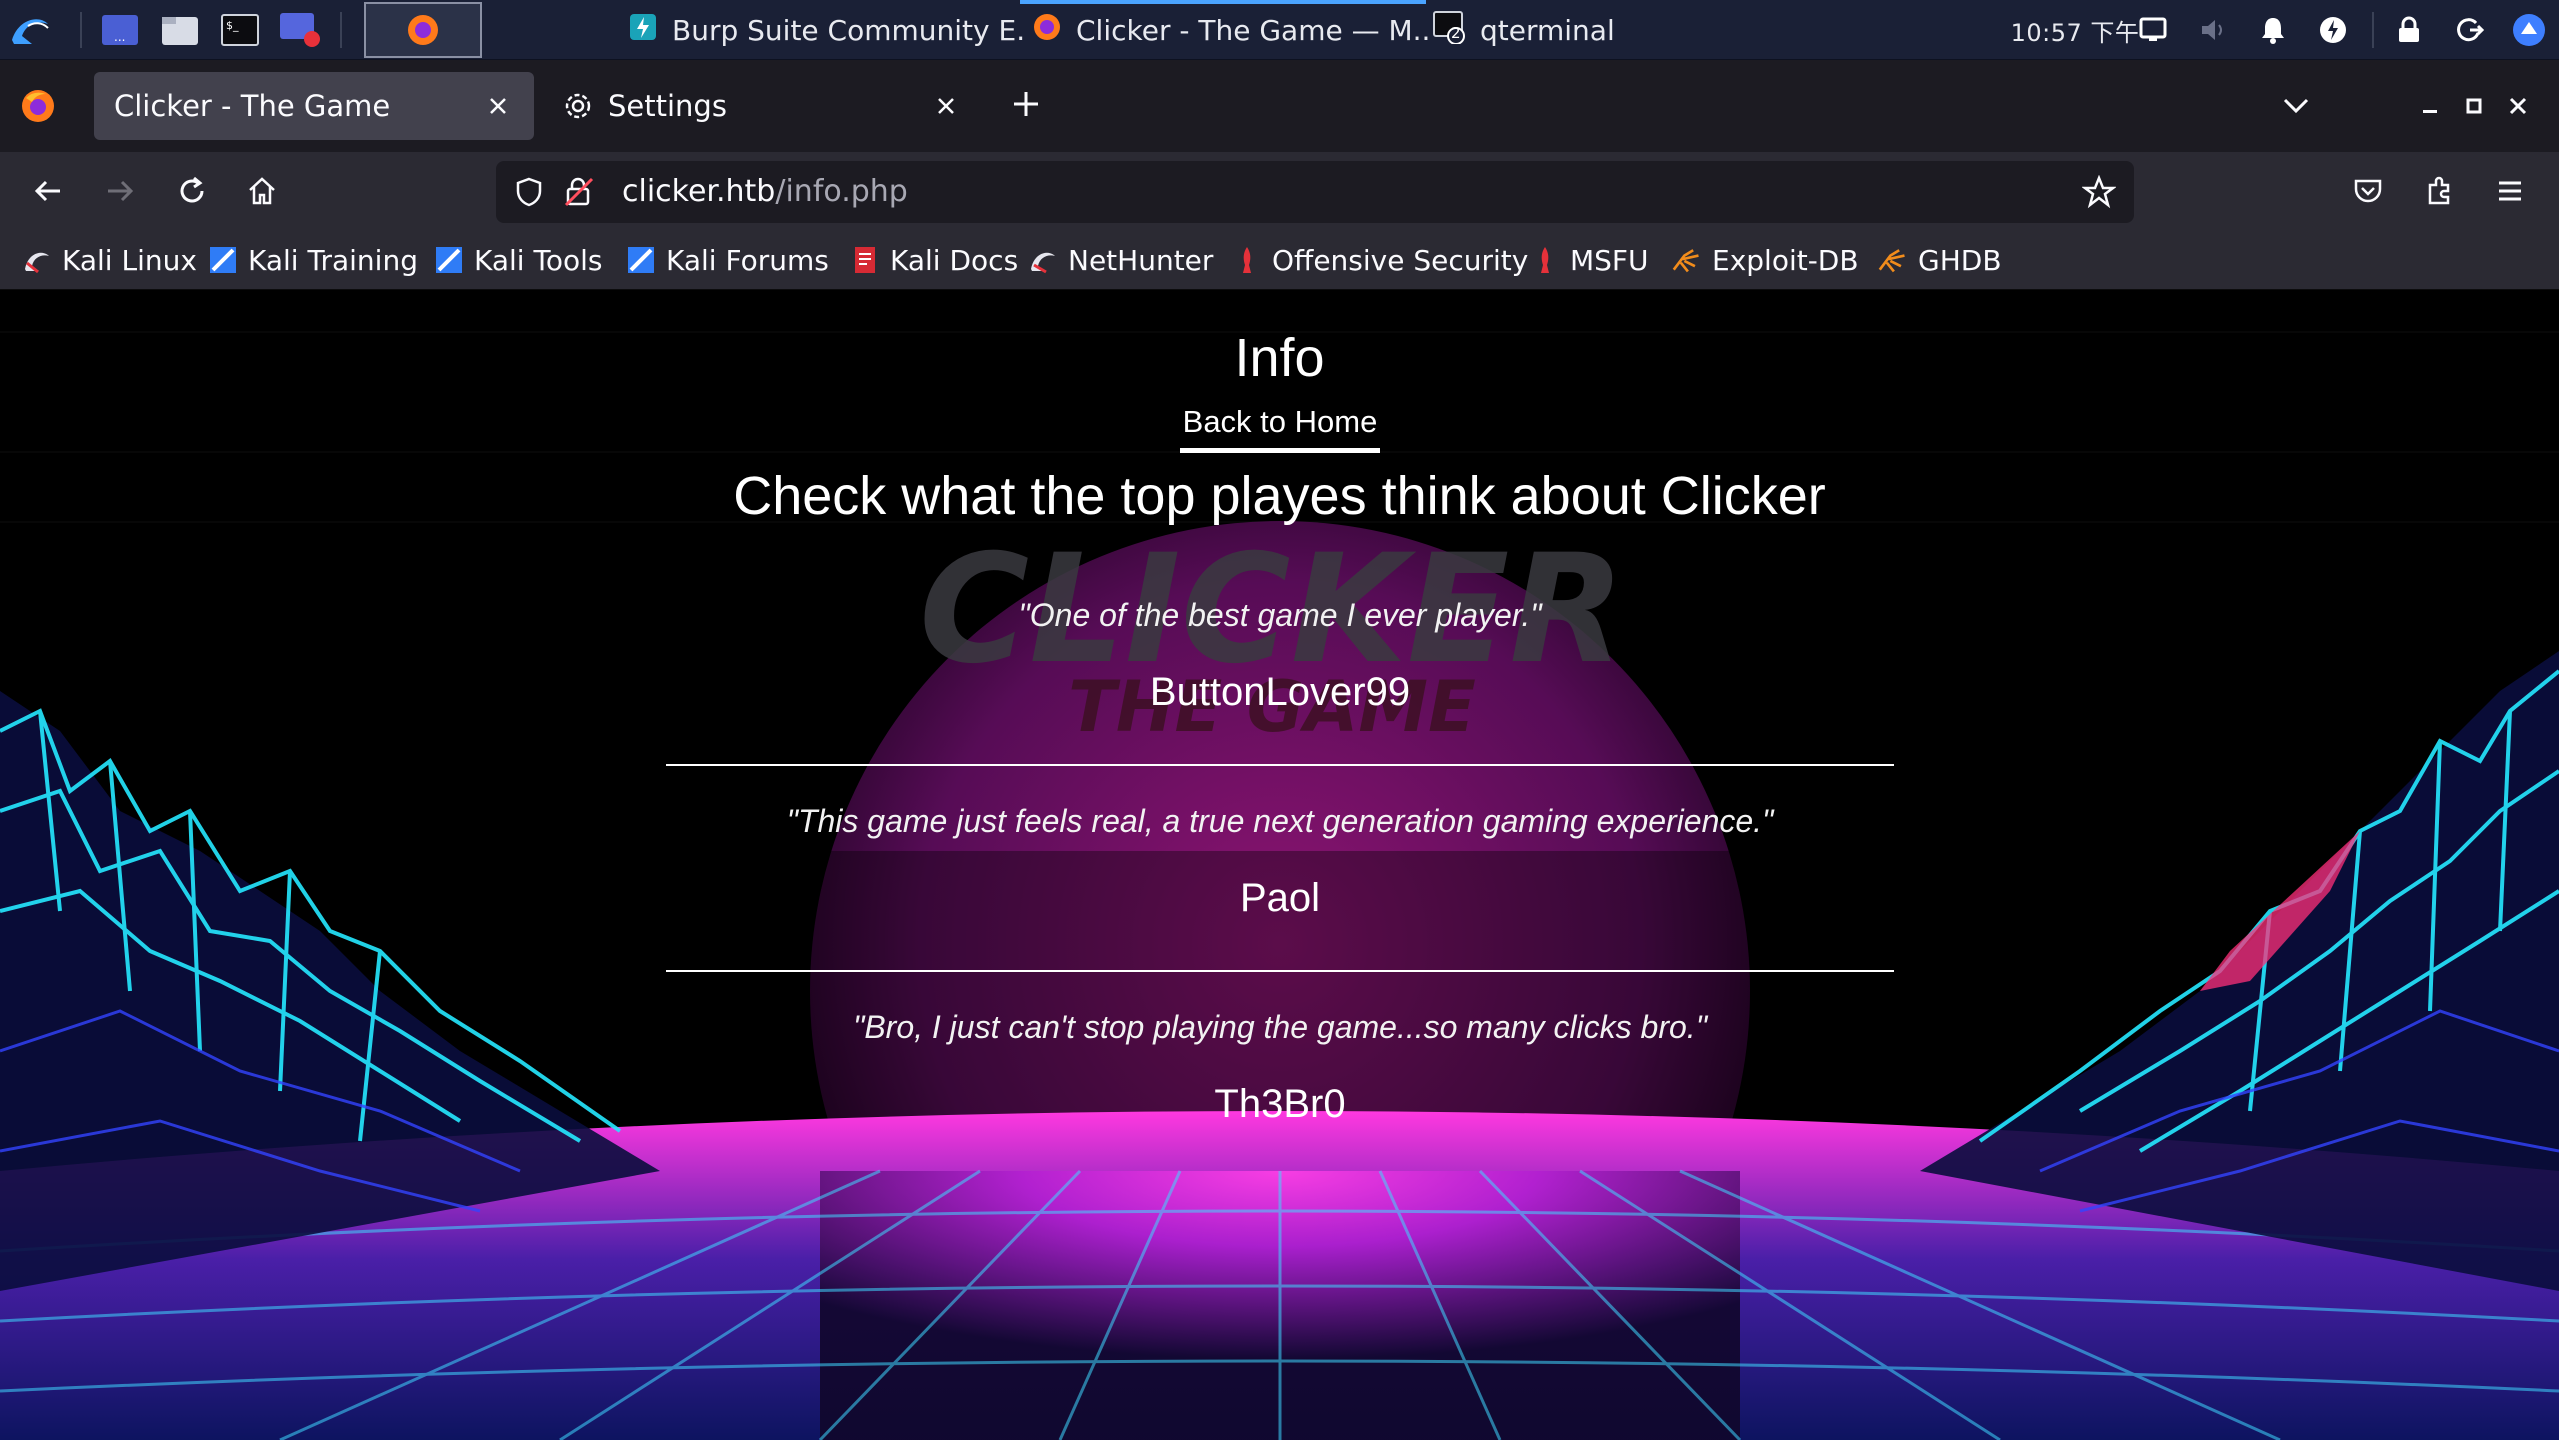 This screenshot has width=2559, height=1440. Describe the element at coordinates (2333, 30) in the screenshot. I see `power-manager-icon` at that location.